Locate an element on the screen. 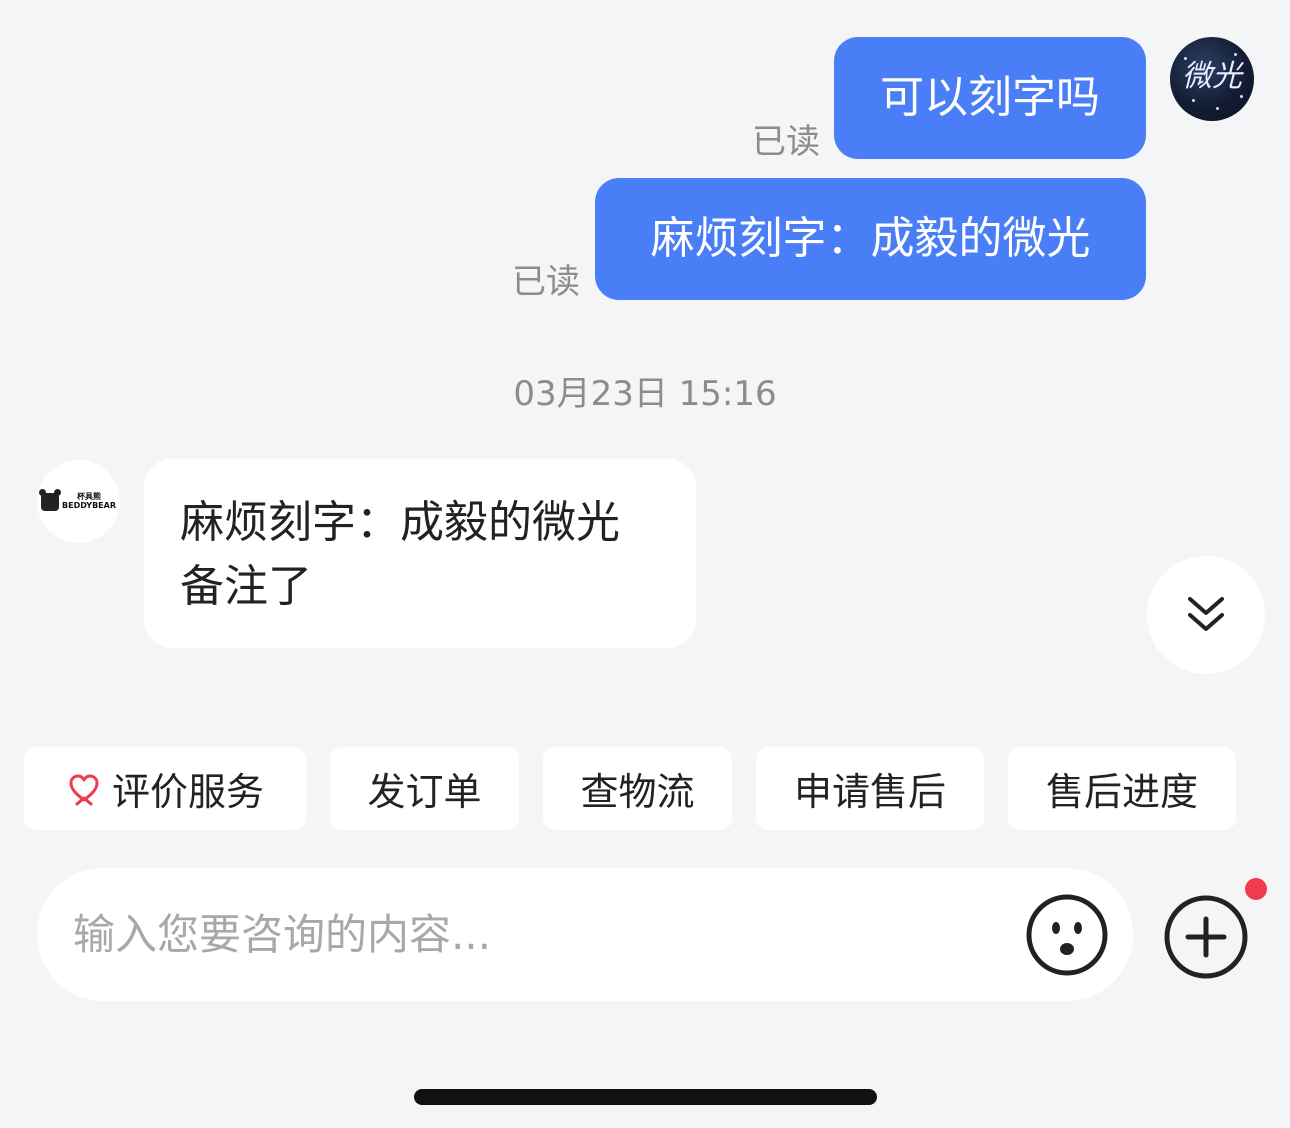 The width and height of the screenshot is (1290, 1128). quick-action-track-logistics: 查物流 is located at coordinates (637, 788).